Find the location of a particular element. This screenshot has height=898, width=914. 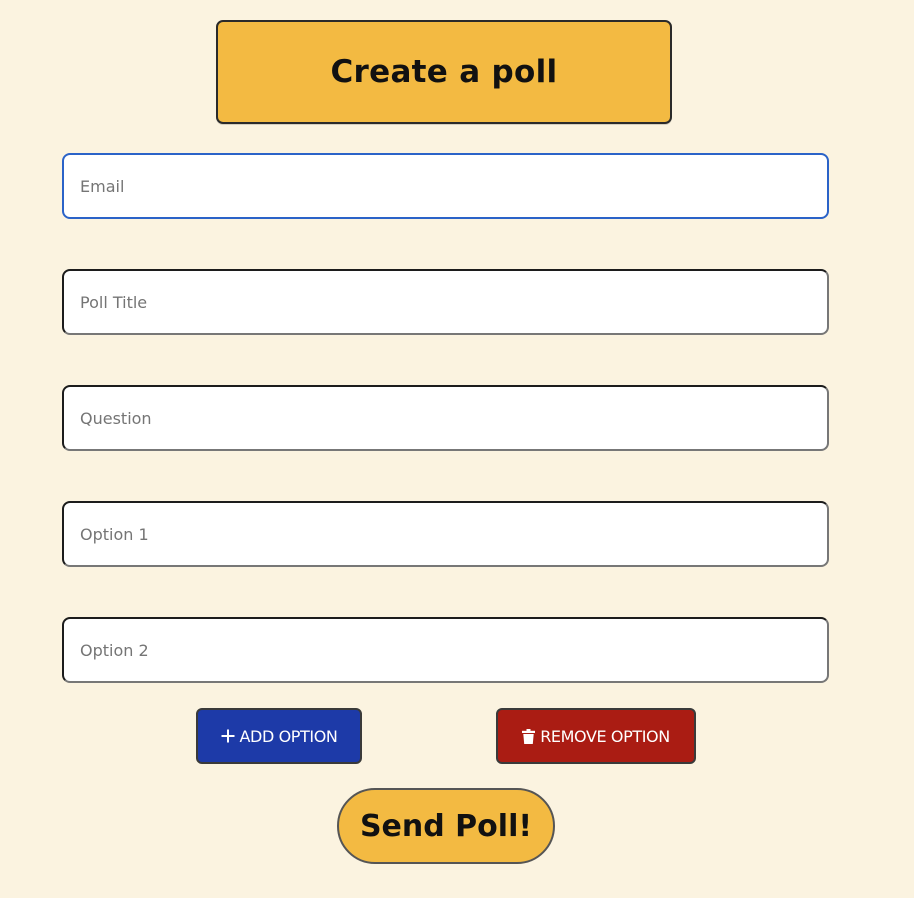

plus-icon is located at coordinates (228, 736).